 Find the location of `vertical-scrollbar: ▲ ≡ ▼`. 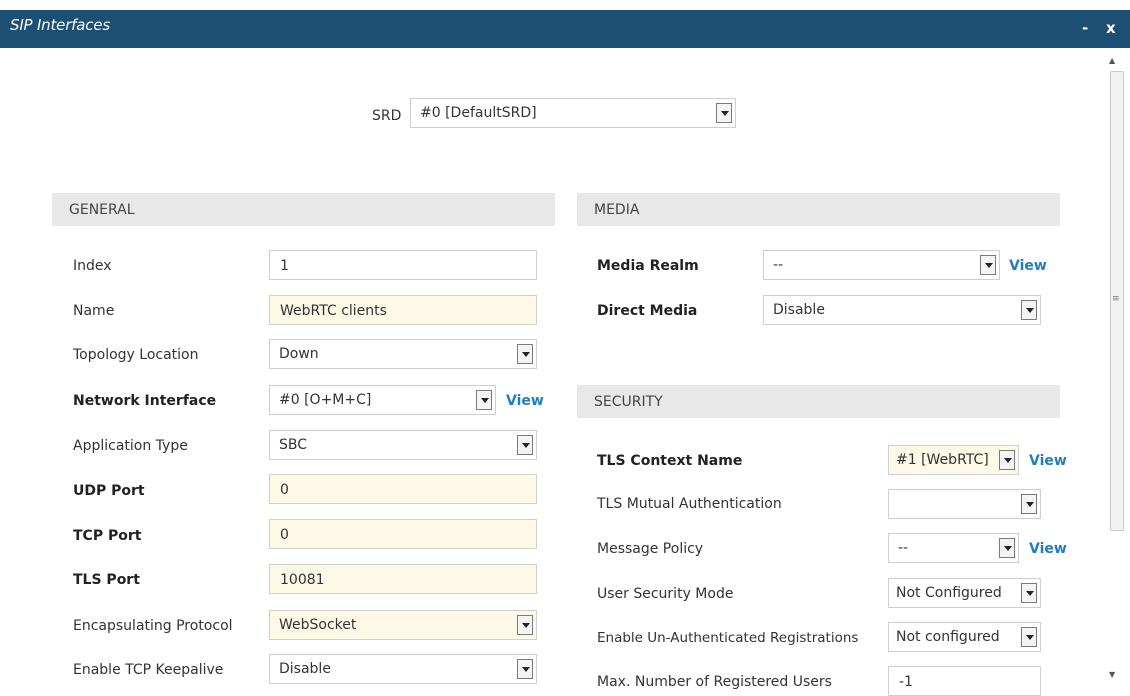

vertical-scrollbar: ▲ ≡ ▼ is located at coordinates (1116, 368).